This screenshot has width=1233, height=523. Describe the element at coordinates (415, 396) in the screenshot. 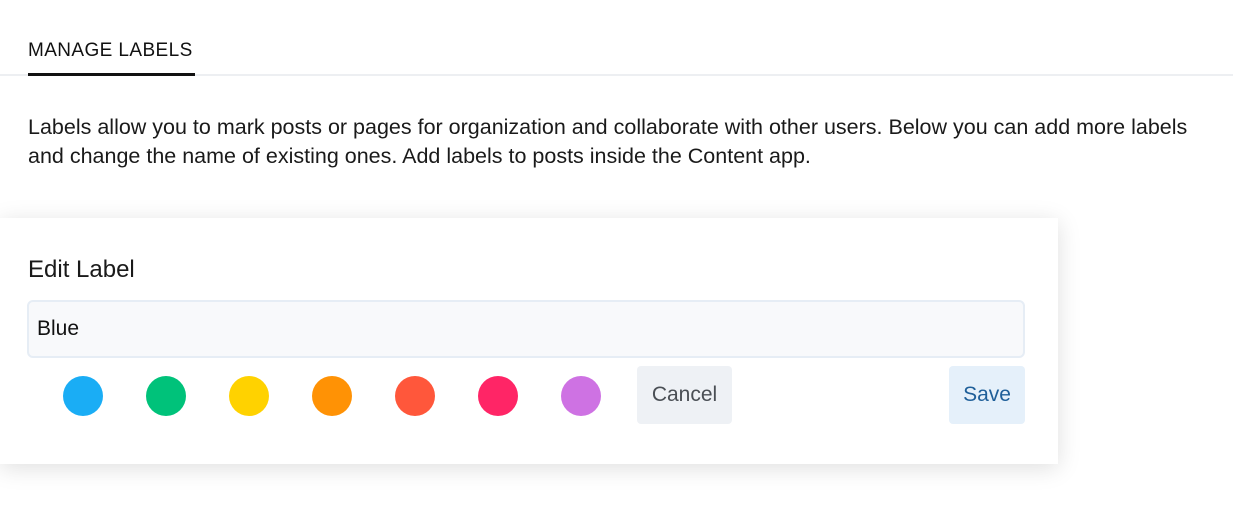

I see `color-swatch-red-orange` at that location.